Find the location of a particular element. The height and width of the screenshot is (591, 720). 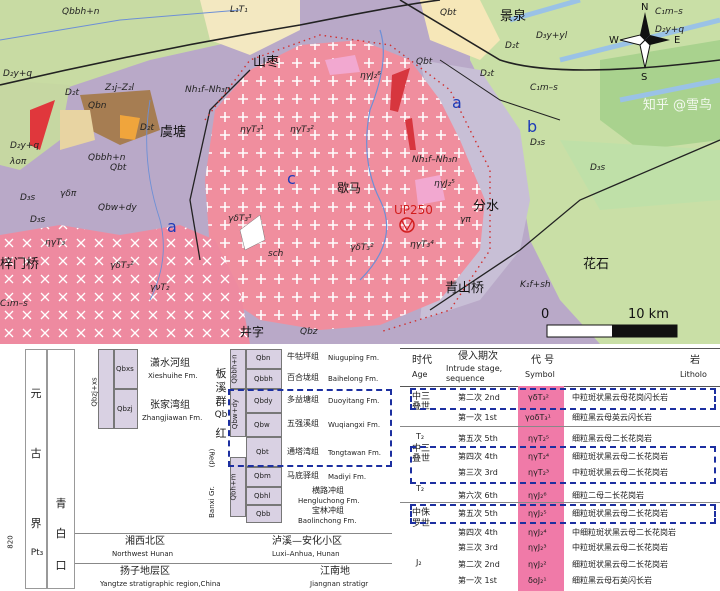

xs-code: Qbxs is located at coordinates (125, 369).